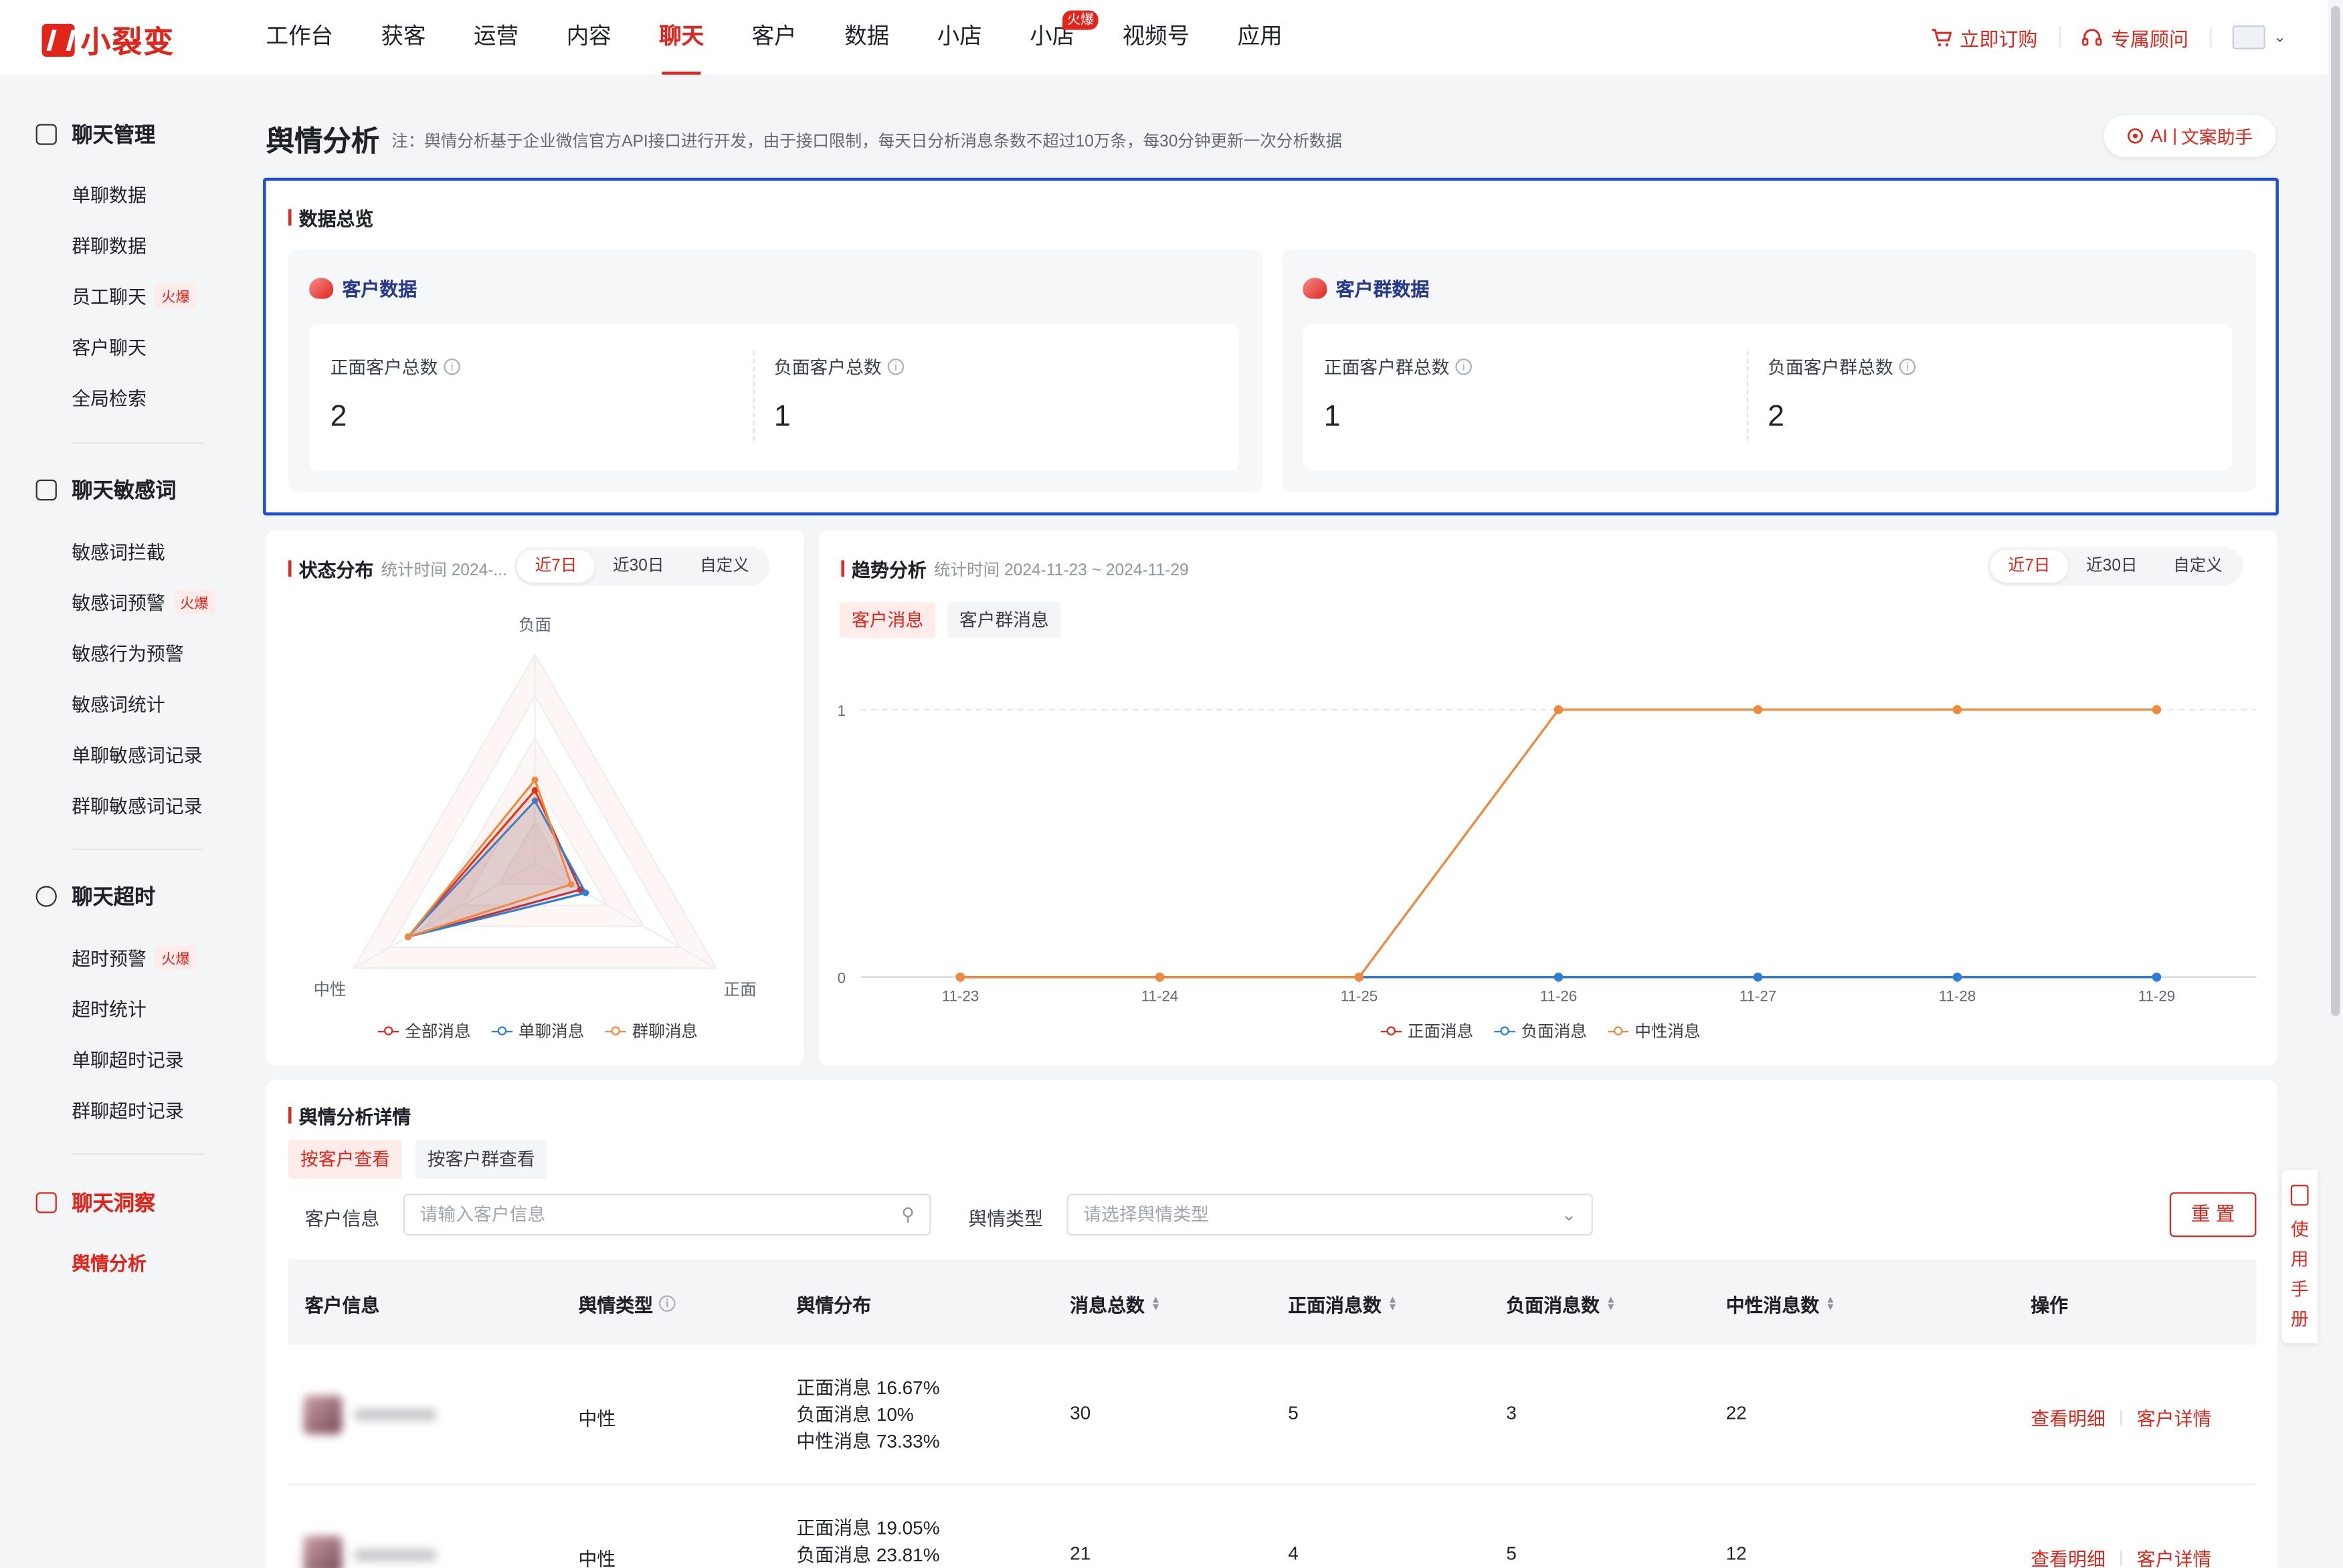 The image size is (2343, 1568). I want to click on sidebar-item-word-alert: 敏感词预警 火爆, so click(143, 601).